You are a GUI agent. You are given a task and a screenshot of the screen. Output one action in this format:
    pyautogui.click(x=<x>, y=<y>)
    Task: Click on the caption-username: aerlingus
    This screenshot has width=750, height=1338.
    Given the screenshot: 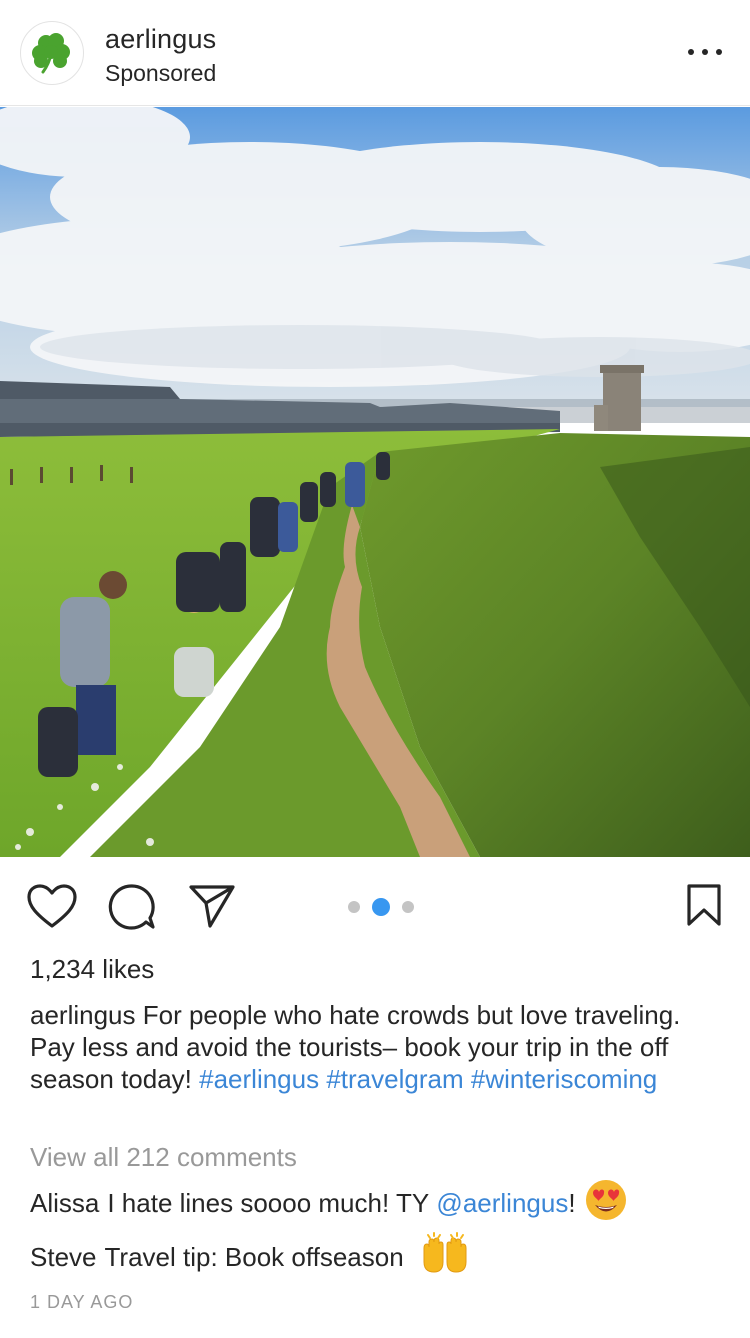 What is the action you would take?
    pyautogui.click(x=83, y=1015)
    